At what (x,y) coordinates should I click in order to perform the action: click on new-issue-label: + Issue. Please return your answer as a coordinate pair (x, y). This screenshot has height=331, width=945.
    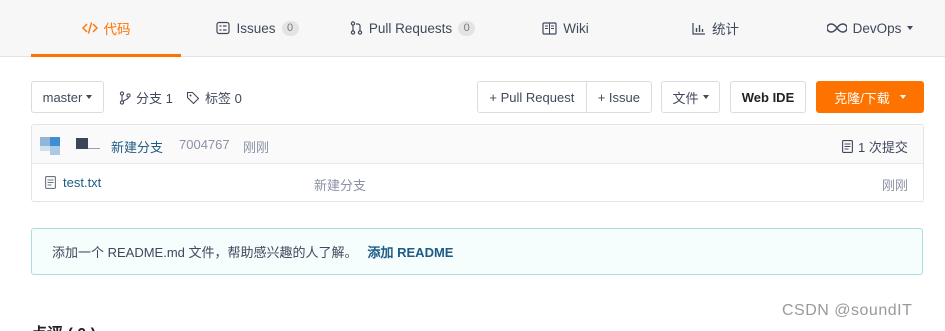
    Looking at the image, I should click on (618, 97).